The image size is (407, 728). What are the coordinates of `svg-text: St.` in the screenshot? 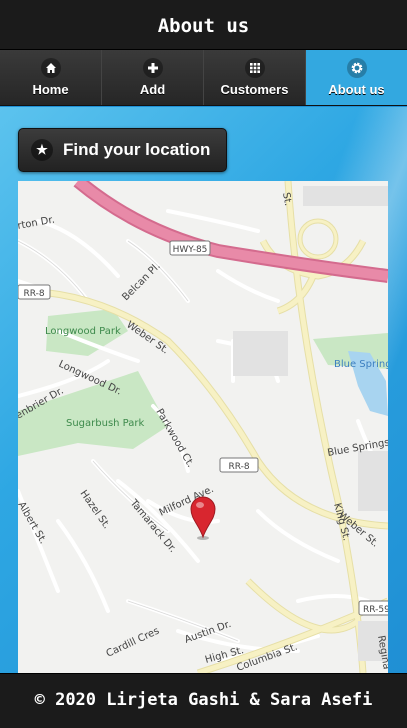 It's located at (286, 199).